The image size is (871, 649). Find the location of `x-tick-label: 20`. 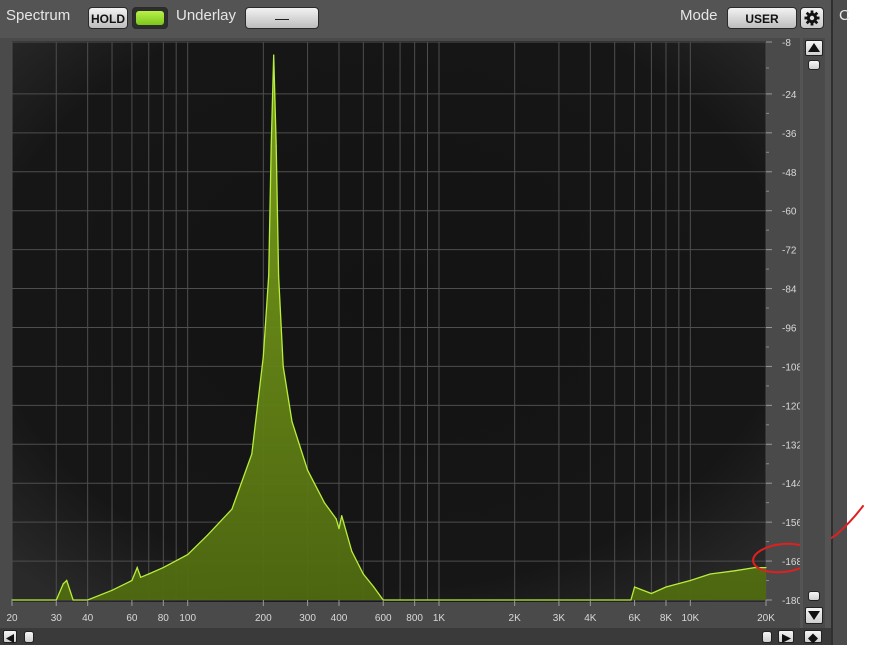

x-tick-label: 20 is located at coordinates (12, 618).